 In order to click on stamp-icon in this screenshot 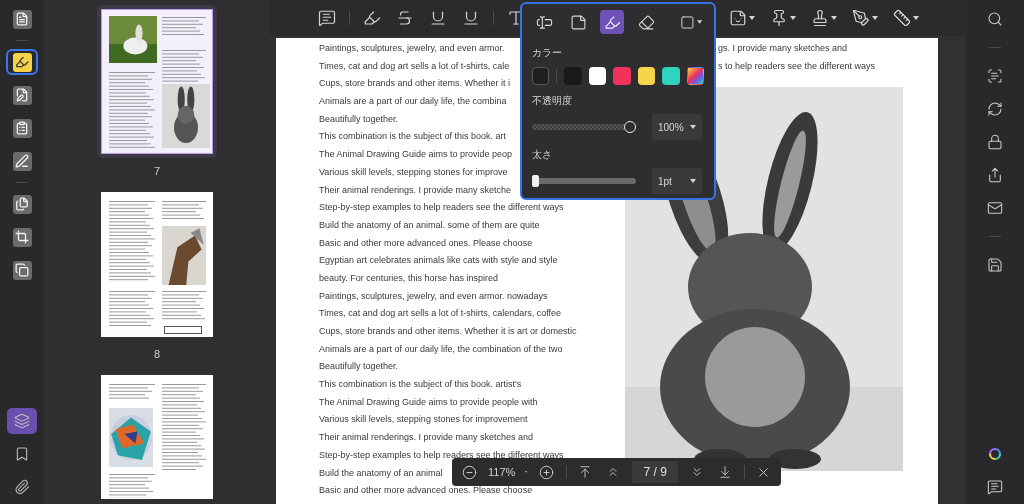, I will do `click(820, 18)`.